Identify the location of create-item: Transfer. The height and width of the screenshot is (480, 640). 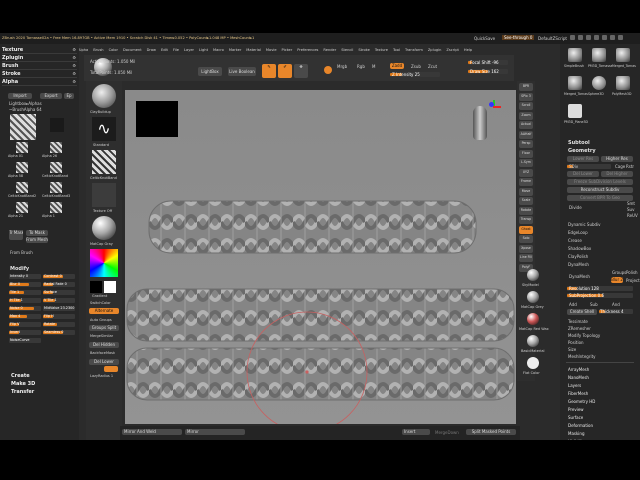
(23, 393).